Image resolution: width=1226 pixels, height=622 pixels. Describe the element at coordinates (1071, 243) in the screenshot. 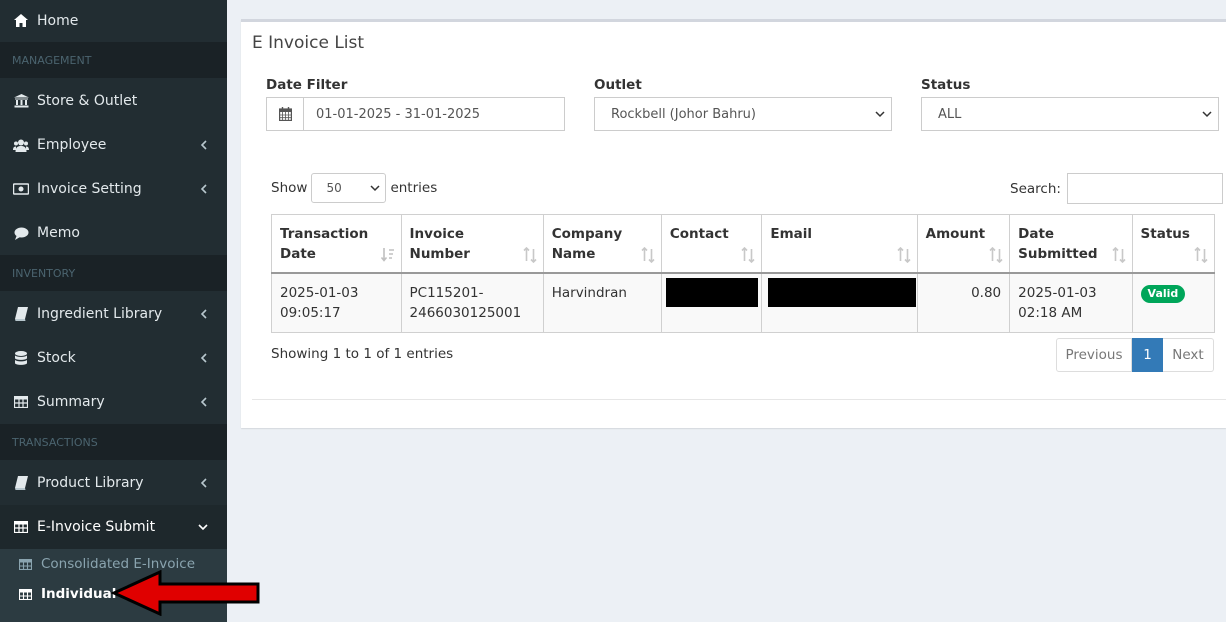

I see `column-header-date-submitted: Date Submitted` at that location.